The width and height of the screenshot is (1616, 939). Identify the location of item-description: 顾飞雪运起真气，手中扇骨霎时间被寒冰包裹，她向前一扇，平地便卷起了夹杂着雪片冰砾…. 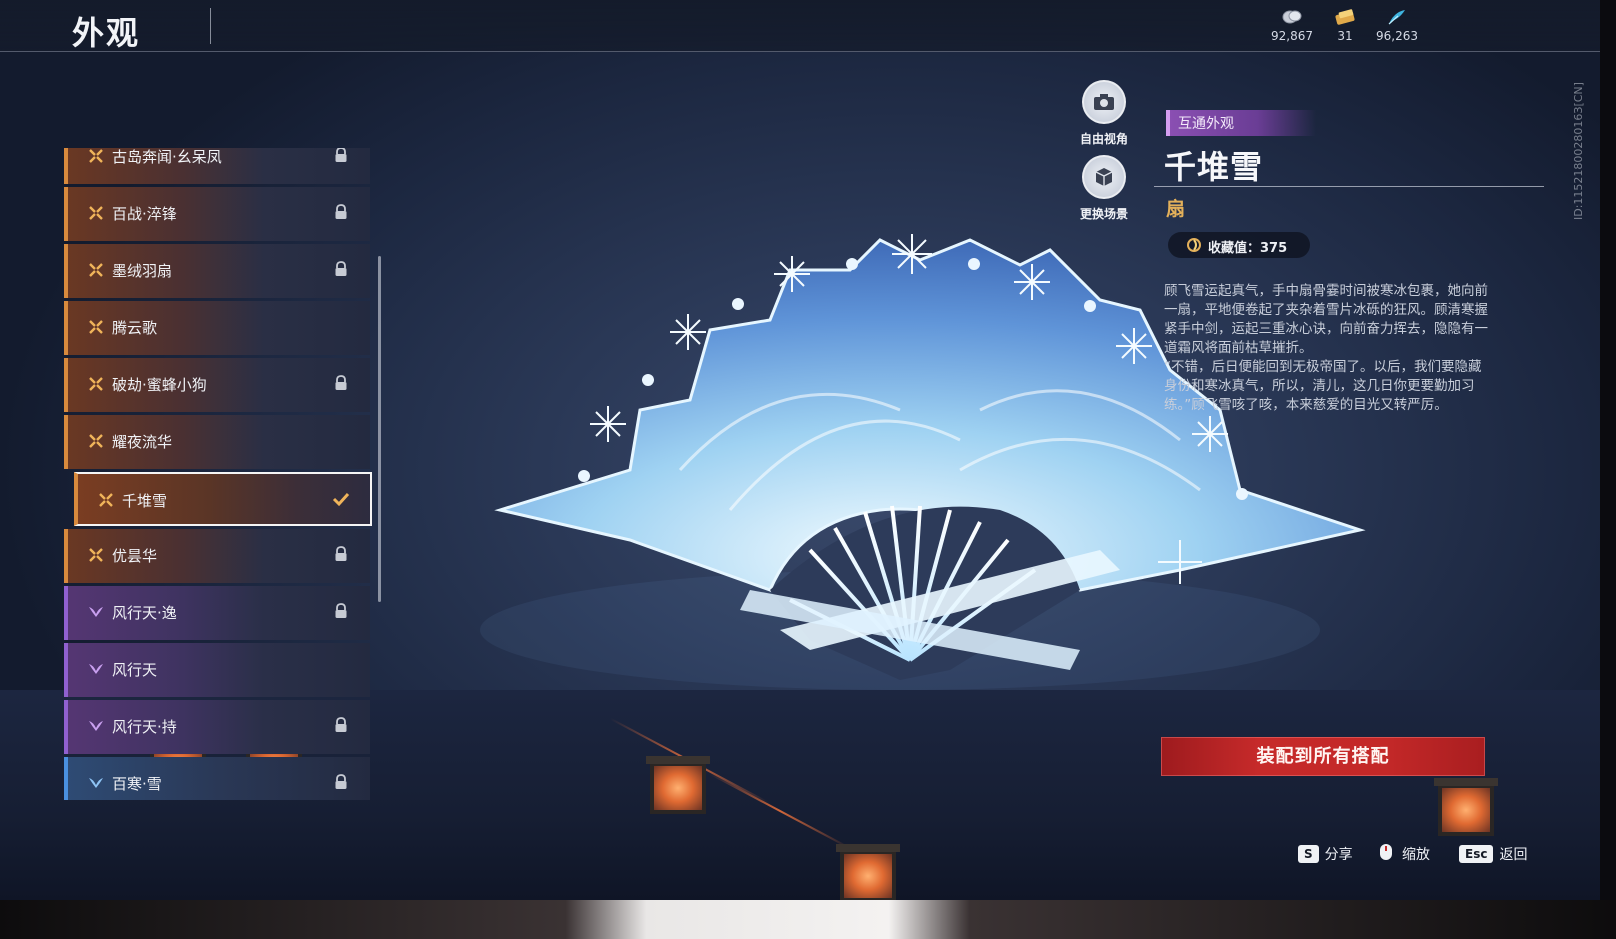
(1326, 348).